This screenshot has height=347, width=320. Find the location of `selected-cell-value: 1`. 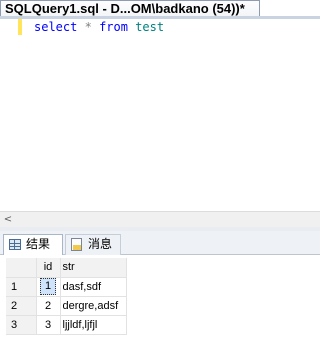

selected-cell-value: 1 is located at coordinates (48, 286).